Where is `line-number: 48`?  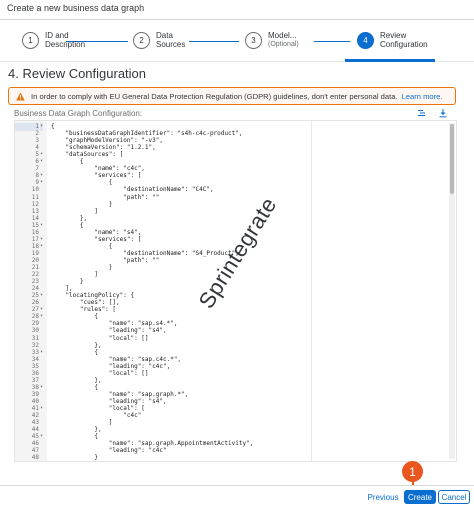
line-number: 48 is located at coordinates (35, 458).